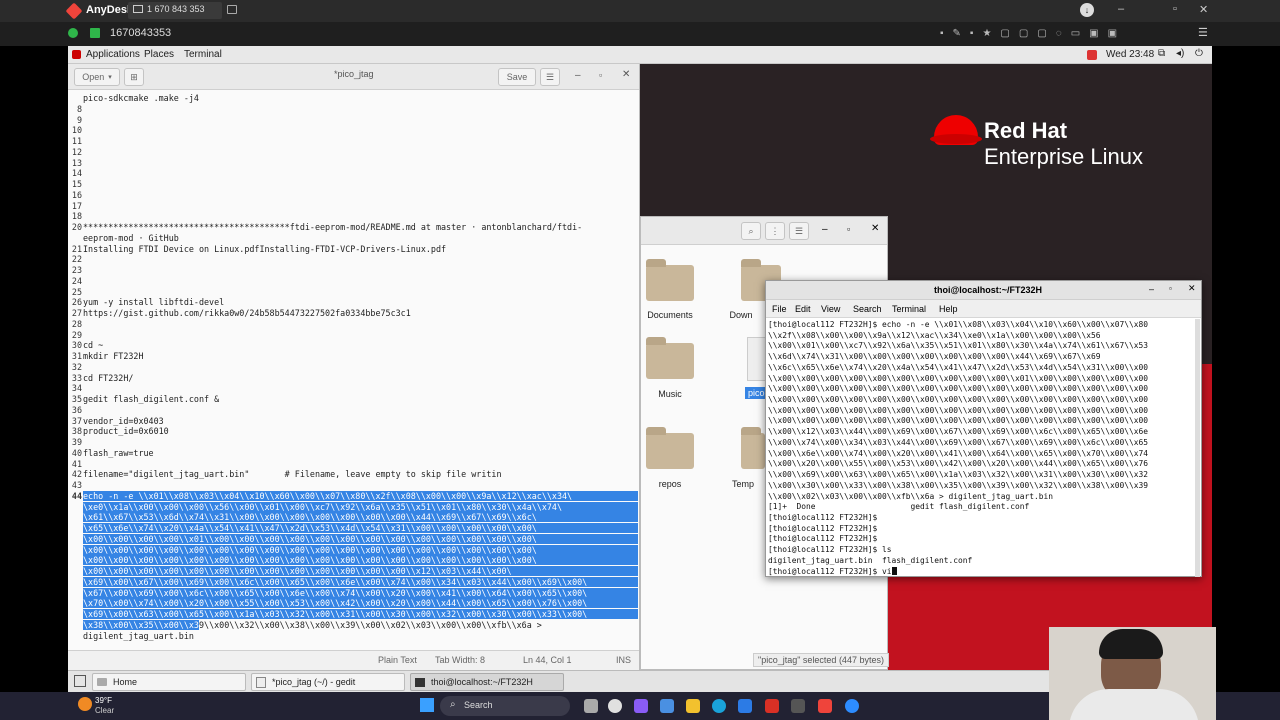 This screenshot has width=1280, height=720. Describe the element at coordinates (113, 356) in the screenshot. I see `code-line: mkdir FT232H` at that location.